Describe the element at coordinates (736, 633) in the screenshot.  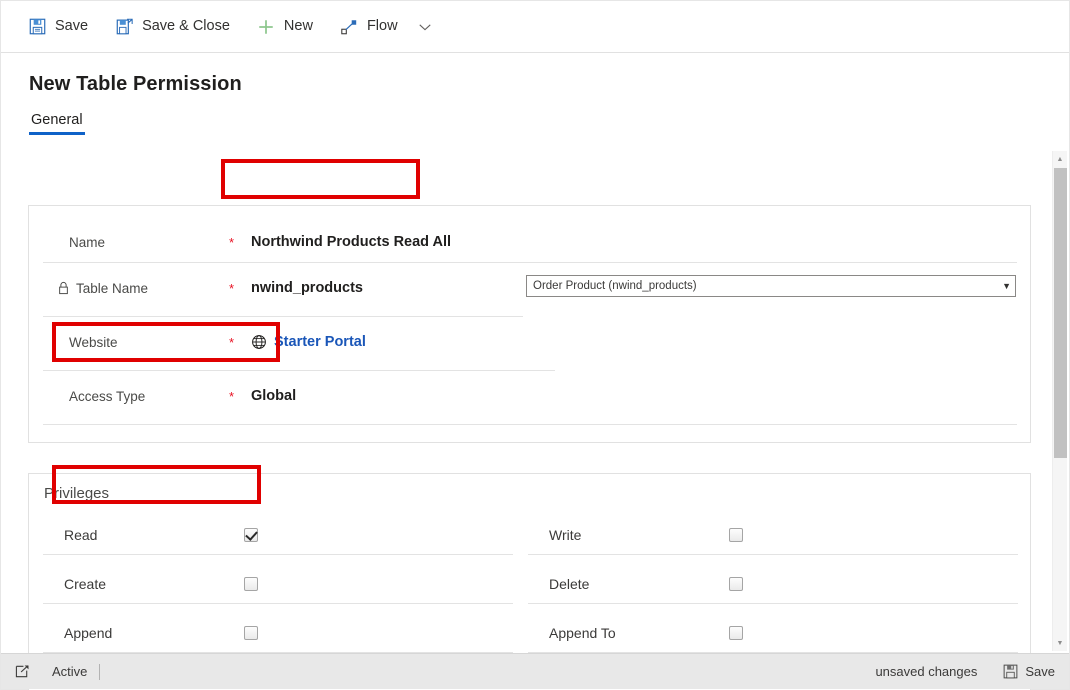
I see `privilege-checkbox-append-to` at that location.